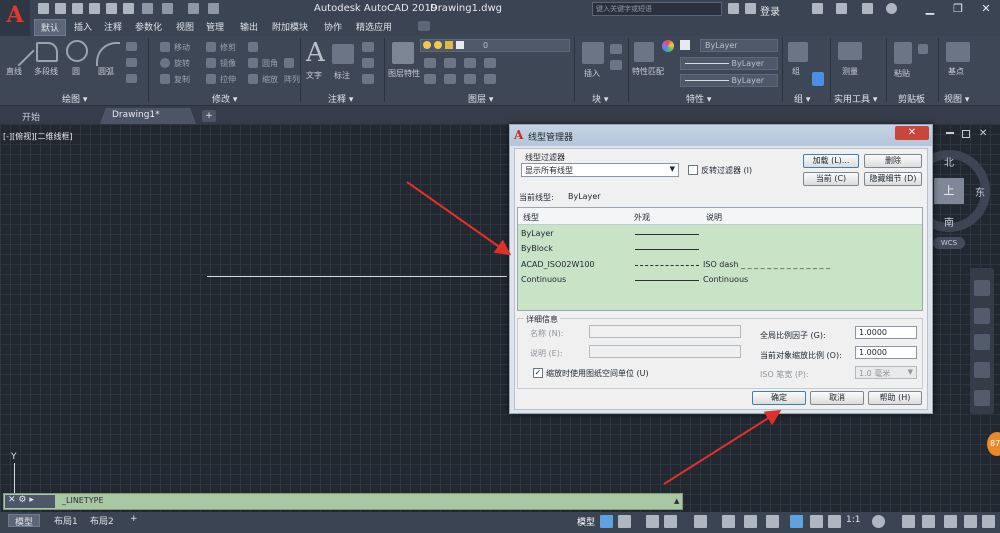  What do you see at coordinates (131, 78) in the screenshot?
I see `boundary-icon` at bounding box center [131, 78].